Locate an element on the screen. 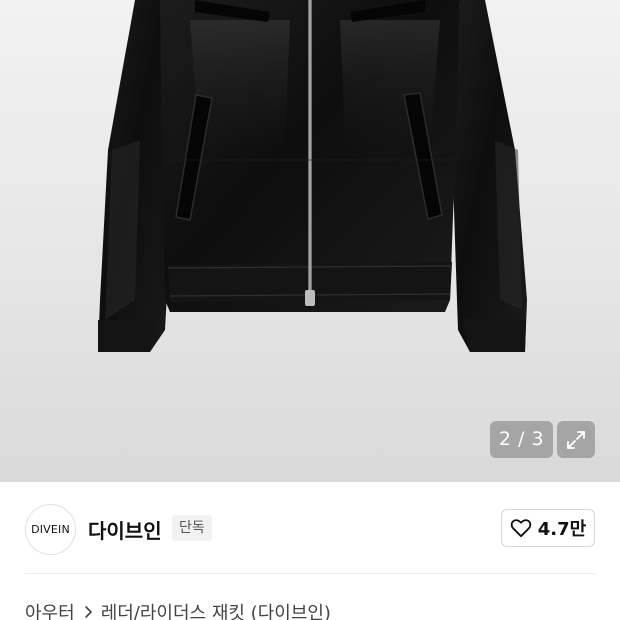  brand-row: DIVEIN 다이브인 단독 4.7만 is located at coordinates (310, 528).